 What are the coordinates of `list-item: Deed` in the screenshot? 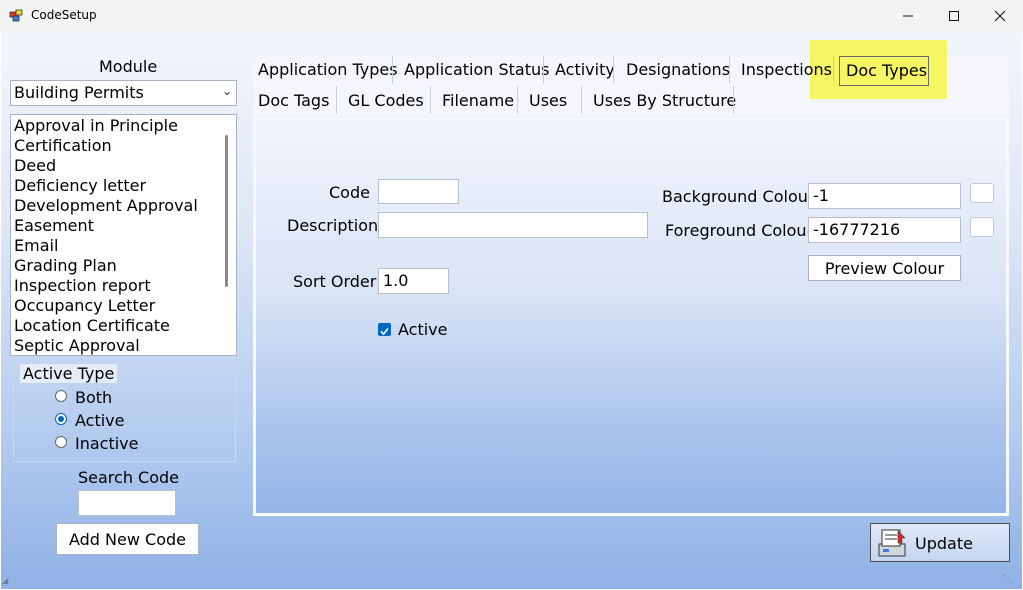 It's located at (35, 165).